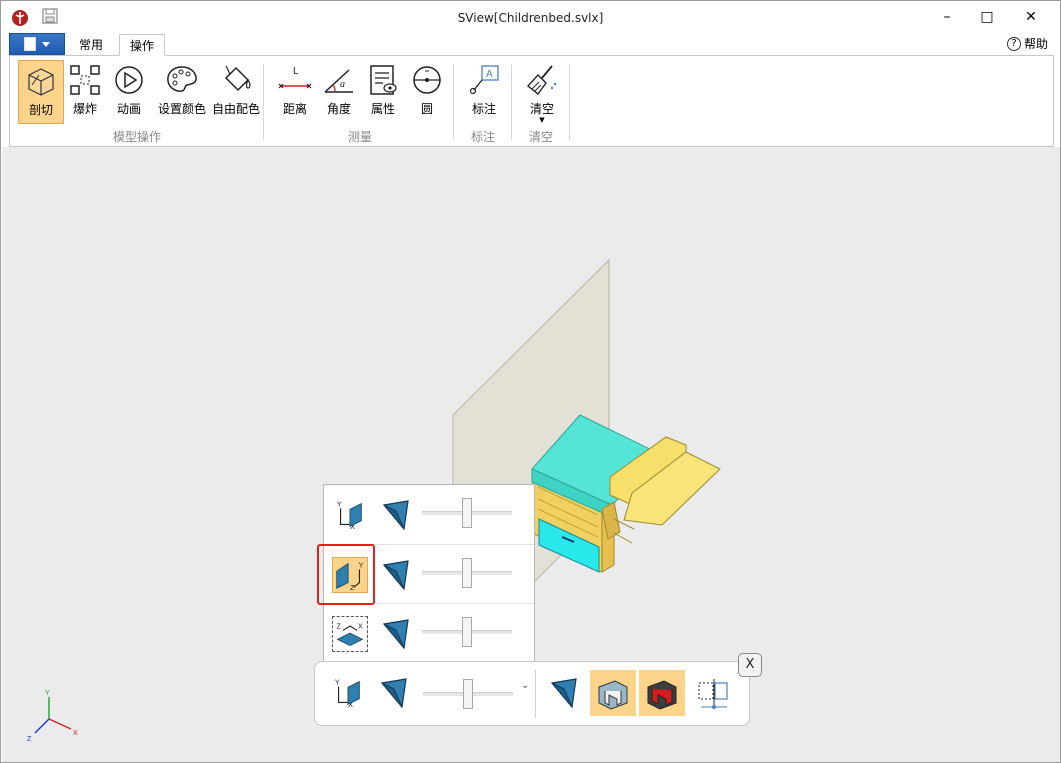  Describe the element at coordinates (987, 17) in the screenshot. I see `maximize-button: □` at that location.